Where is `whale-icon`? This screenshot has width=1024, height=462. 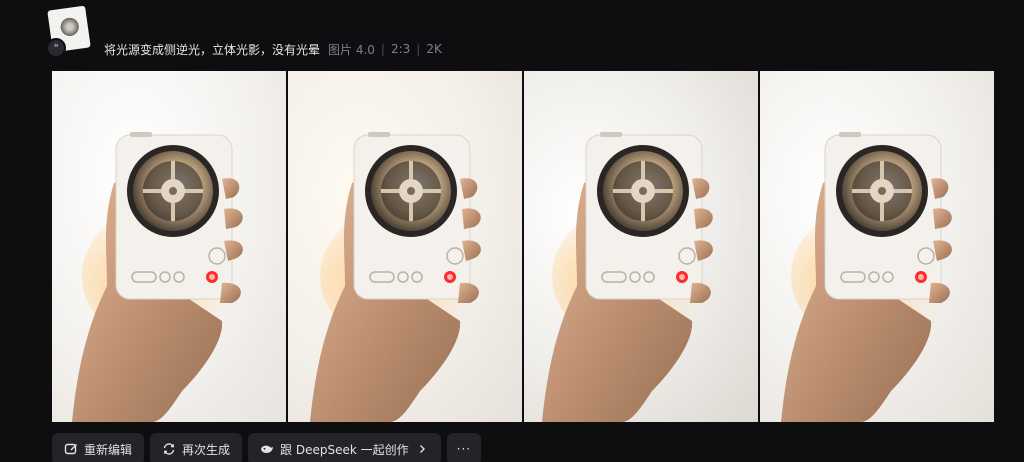
whale-icon is located at coordinates (267, 449).